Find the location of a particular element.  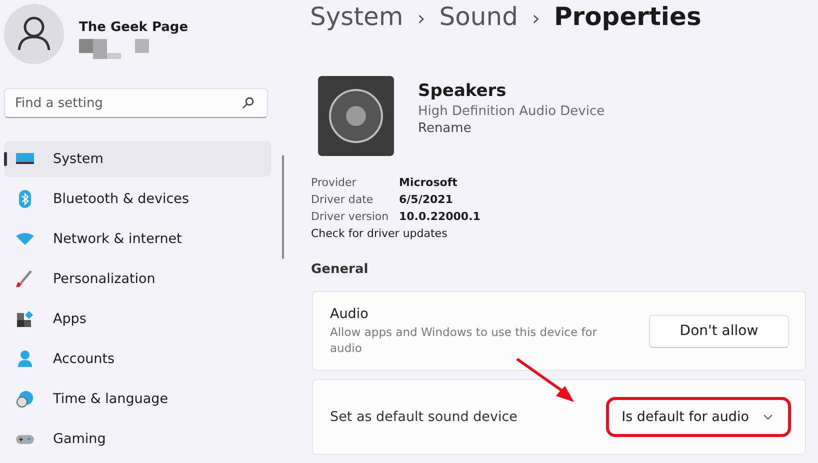

sidebar-item: Time & language is located at coordinates (137, 399).